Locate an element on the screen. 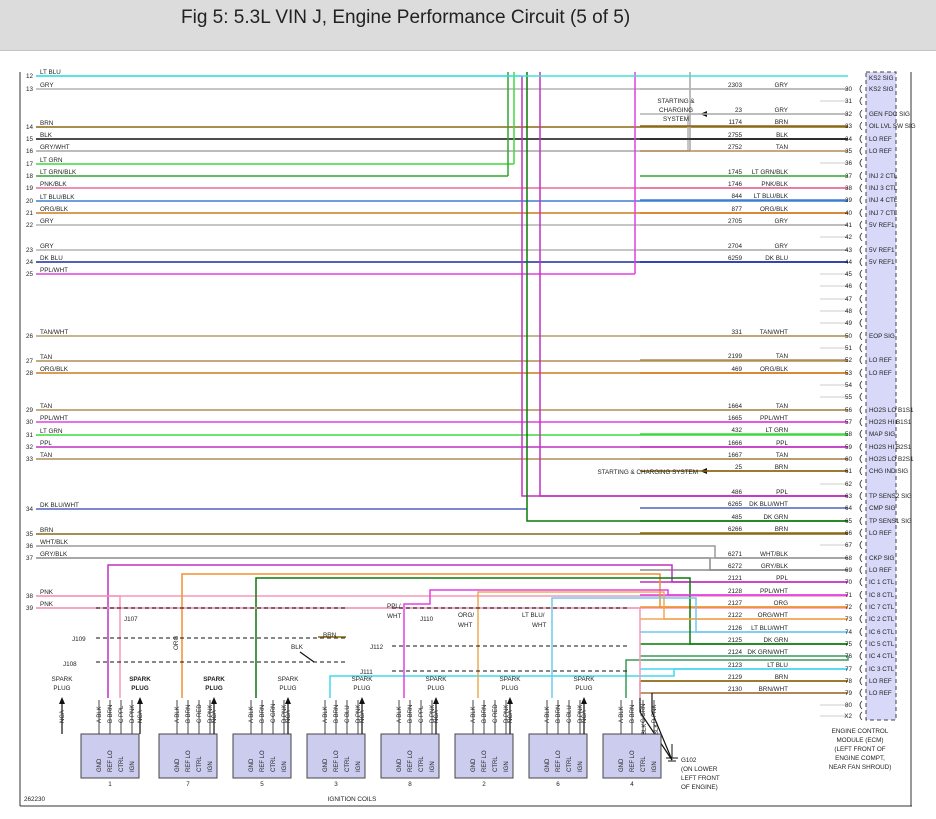 This screenshot has height=819, width=936. left-row-wire-color: LT GRN is located at coordinates (51, 431).